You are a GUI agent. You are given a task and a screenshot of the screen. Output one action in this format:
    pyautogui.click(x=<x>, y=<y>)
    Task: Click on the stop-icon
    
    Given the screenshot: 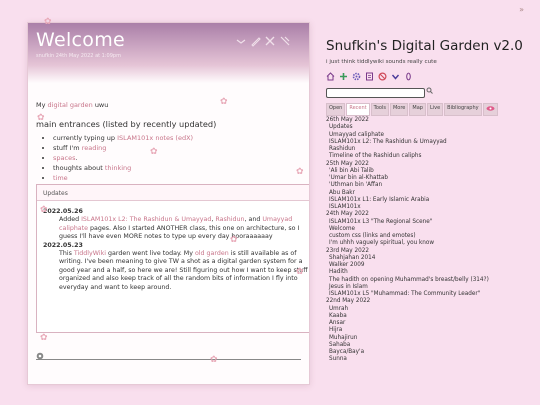 What is the action you would take?
    pyautogui.click(x=382, y=77)
    